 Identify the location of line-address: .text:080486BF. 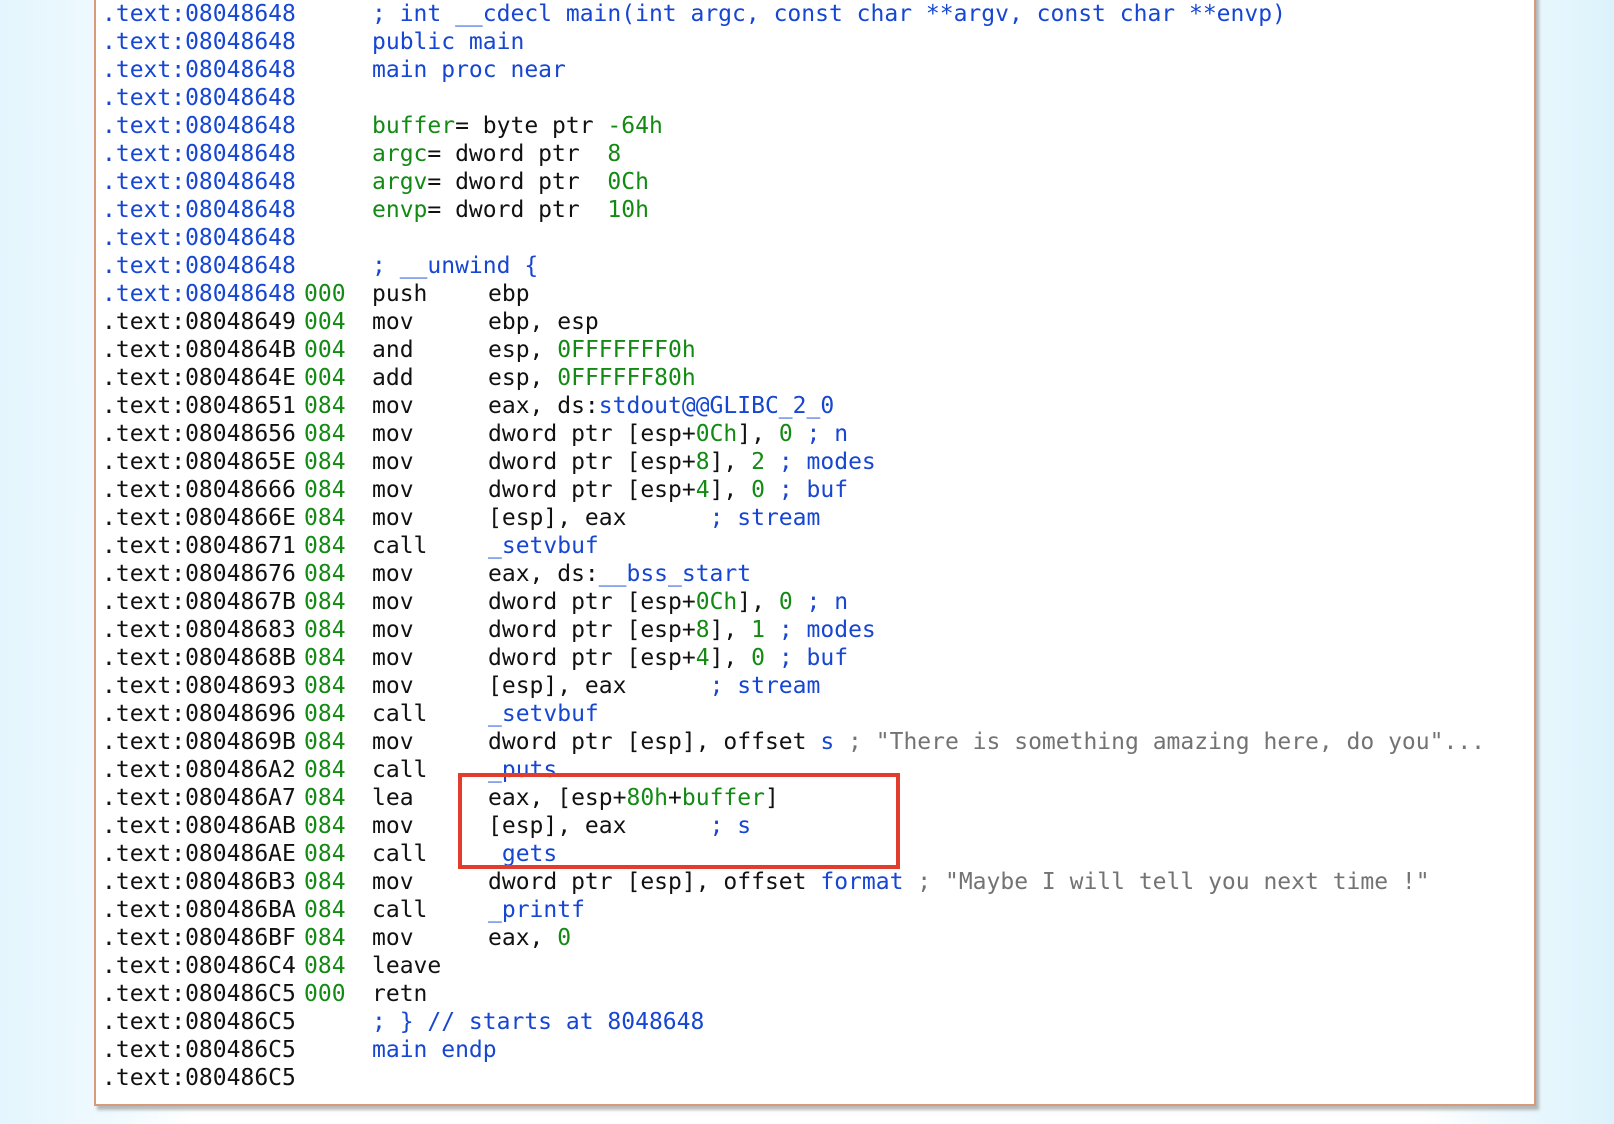
(203, 938).